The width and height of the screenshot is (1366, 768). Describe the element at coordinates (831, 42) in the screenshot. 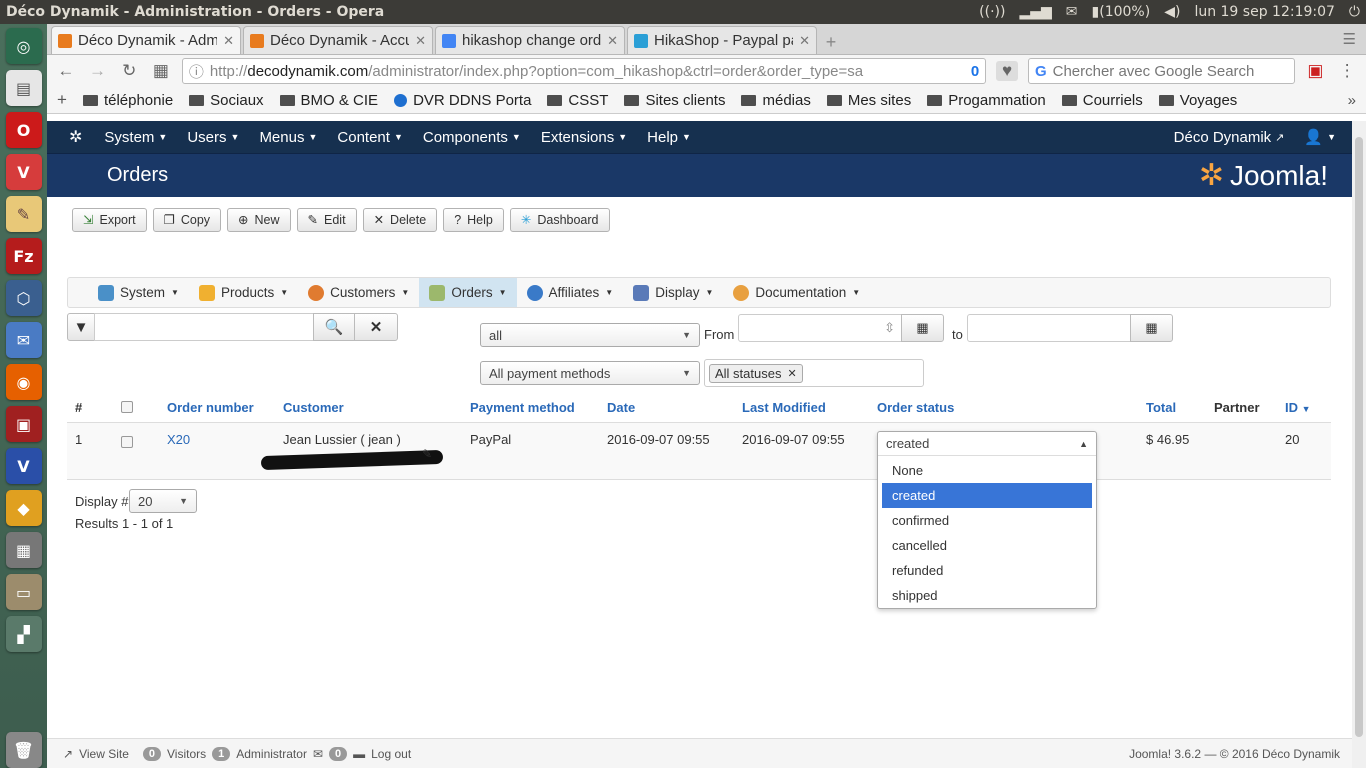

I see `new-tab-button: +` at that location.